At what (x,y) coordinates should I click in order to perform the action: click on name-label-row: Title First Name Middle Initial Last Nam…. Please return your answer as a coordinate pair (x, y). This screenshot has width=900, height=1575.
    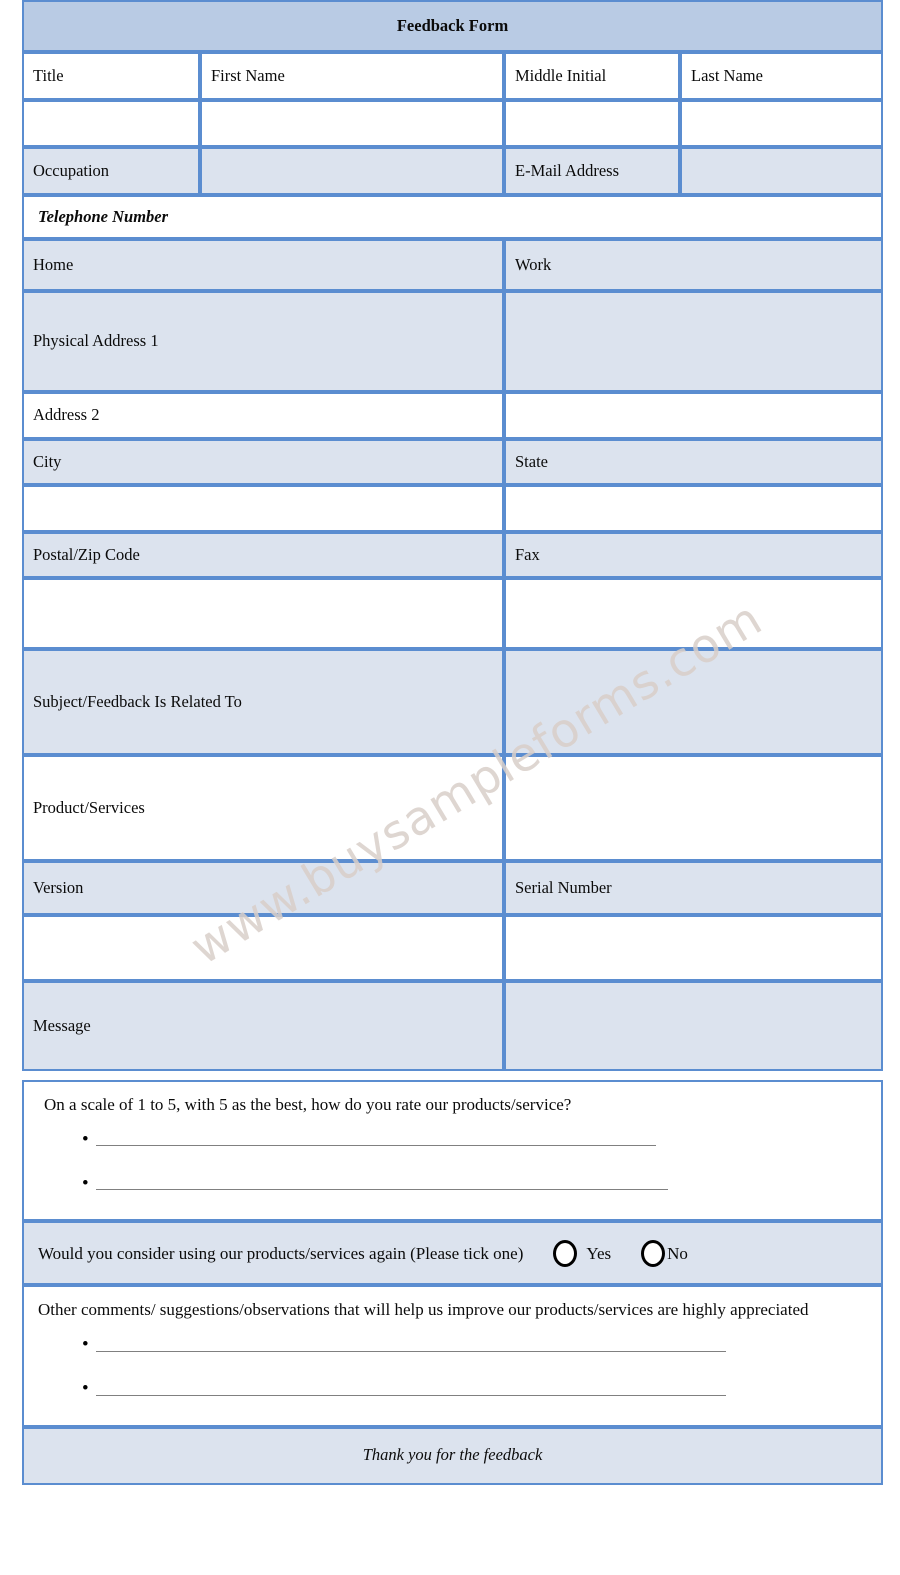
    Looking at the image, I should click on (453, 76).